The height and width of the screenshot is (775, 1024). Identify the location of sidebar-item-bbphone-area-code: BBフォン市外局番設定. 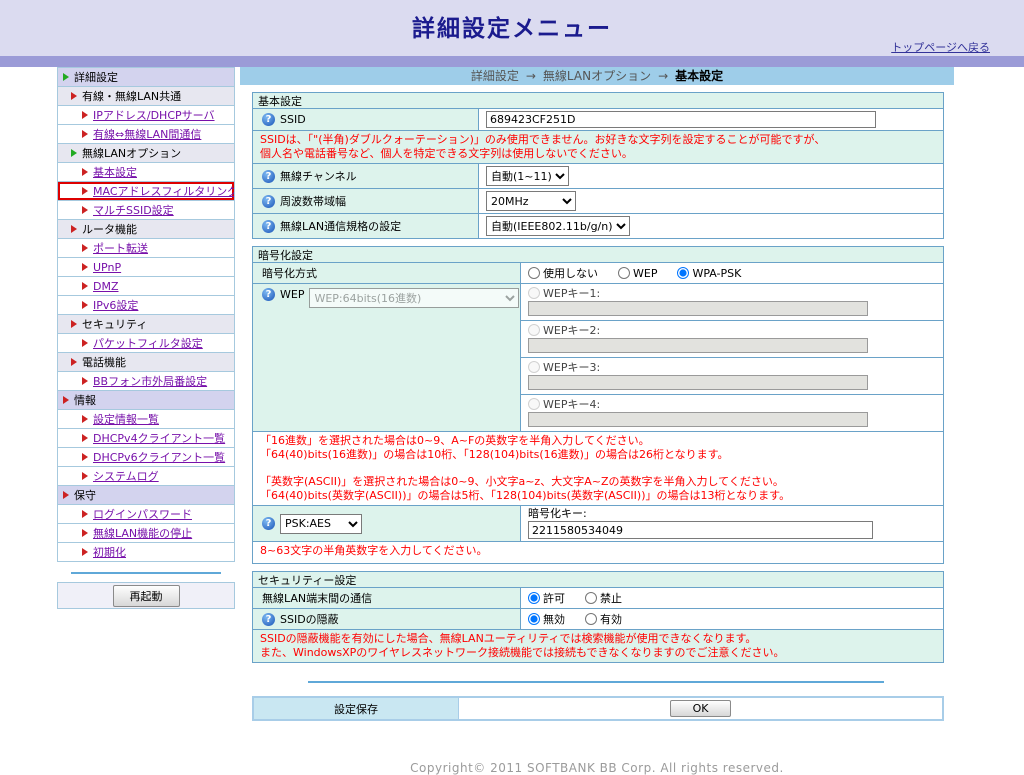
(146, 381).